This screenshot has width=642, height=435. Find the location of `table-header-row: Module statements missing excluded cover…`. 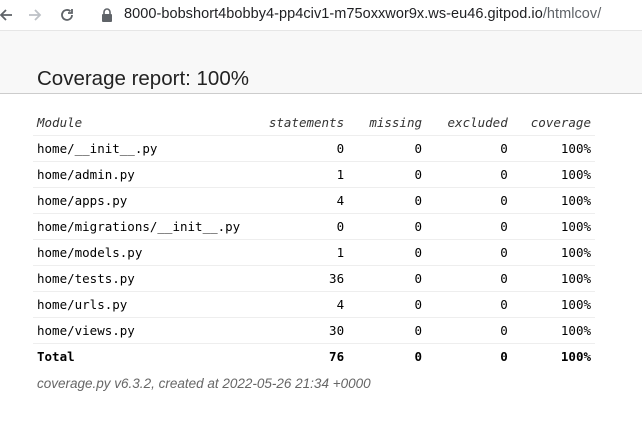

table-header-row: Module statements missing excluded cover… is located at coordinates (314, 123).